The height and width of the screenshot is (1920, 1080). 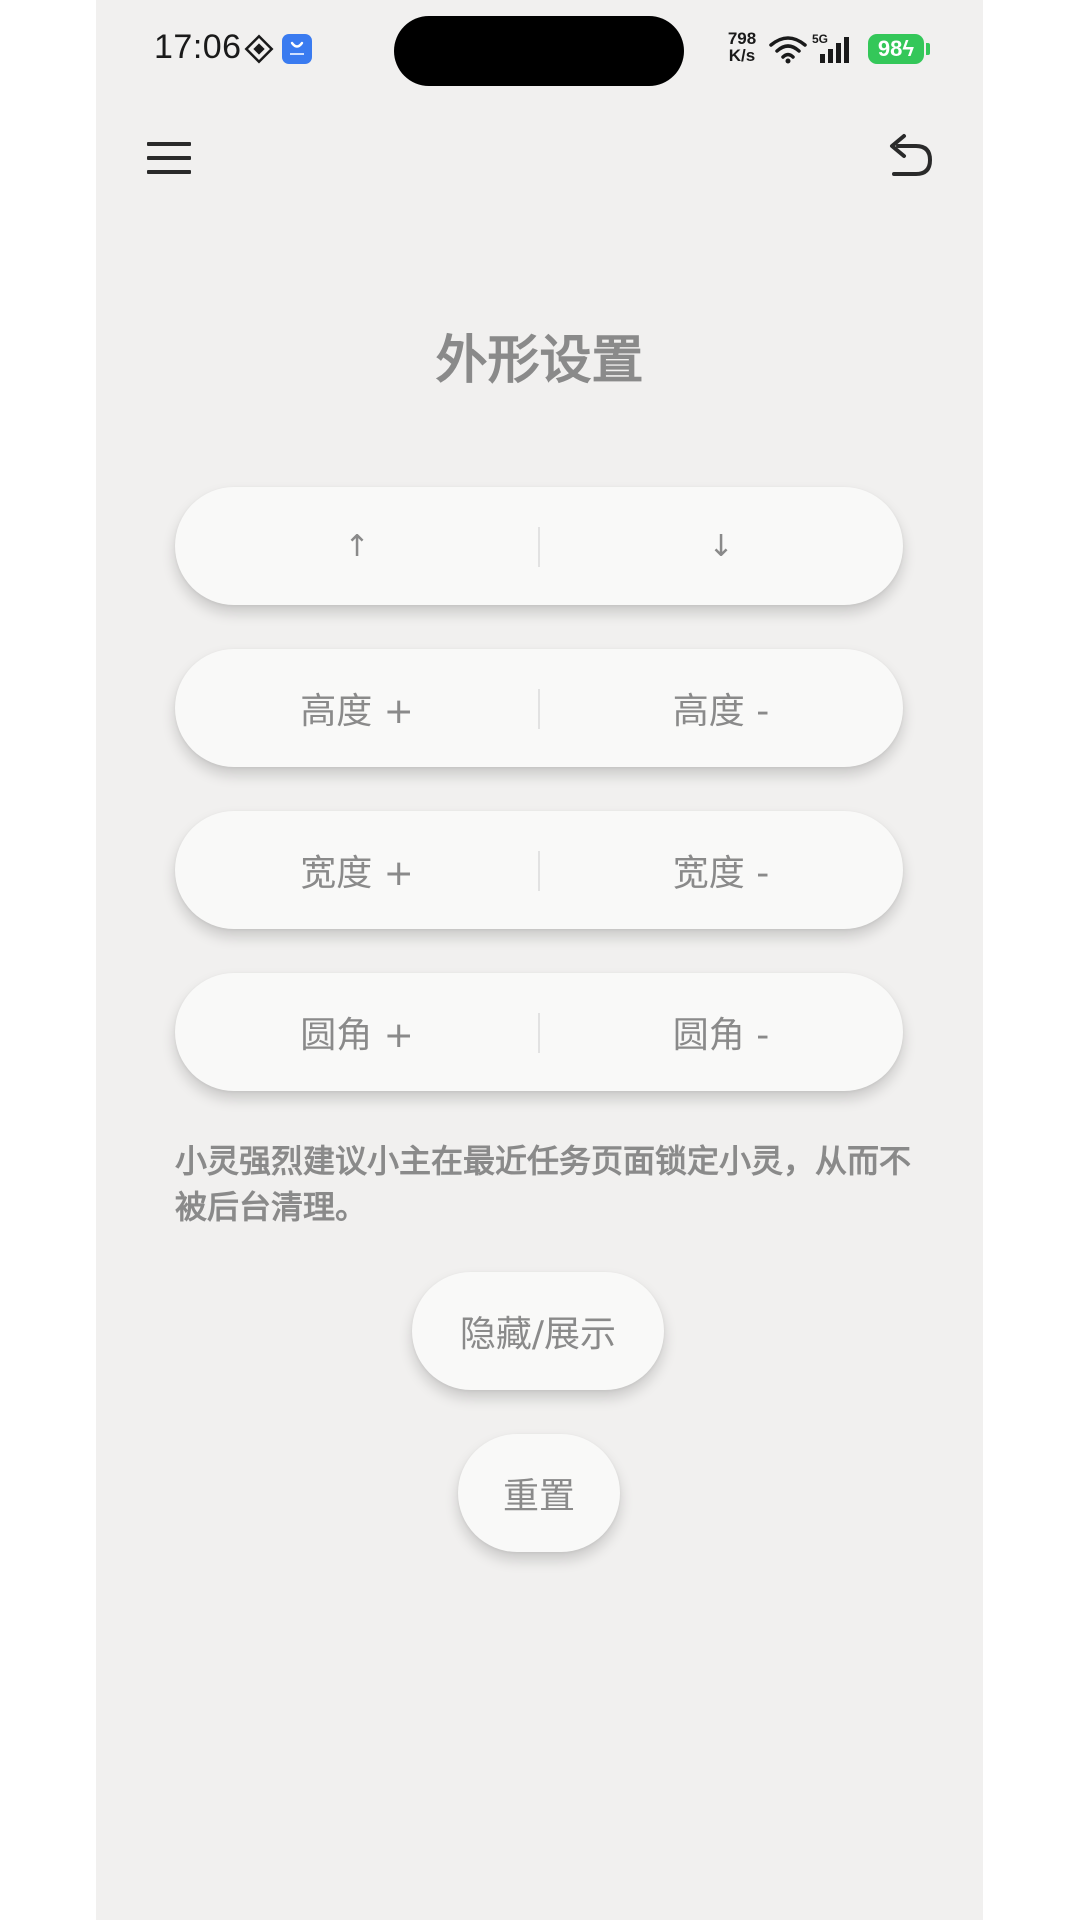 What do you see at coordinates (198, 47) in the screenshot?
I see `status-time: 17:06` at bounding box center [198, 47].